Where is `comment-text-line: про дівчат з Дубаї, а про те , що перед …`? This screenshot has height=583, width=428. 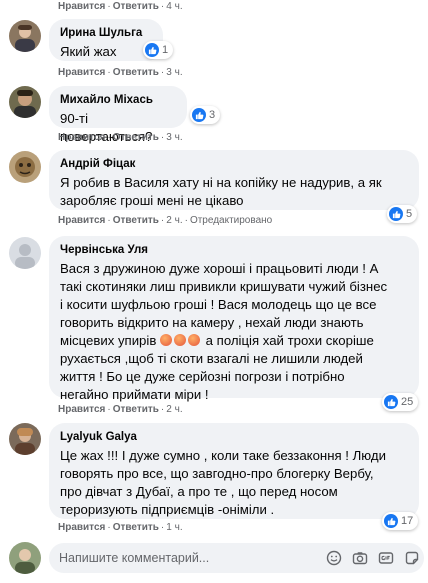 comment-text-line: про дівчат з Дубаї, а про те , що перед … is located at coordinates (199, 491).